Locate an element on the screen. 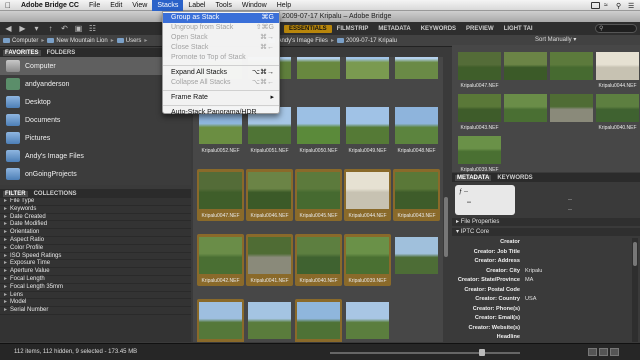  sort-dropdown: Sort Manually ▾ is located at coordinates (555, 39).